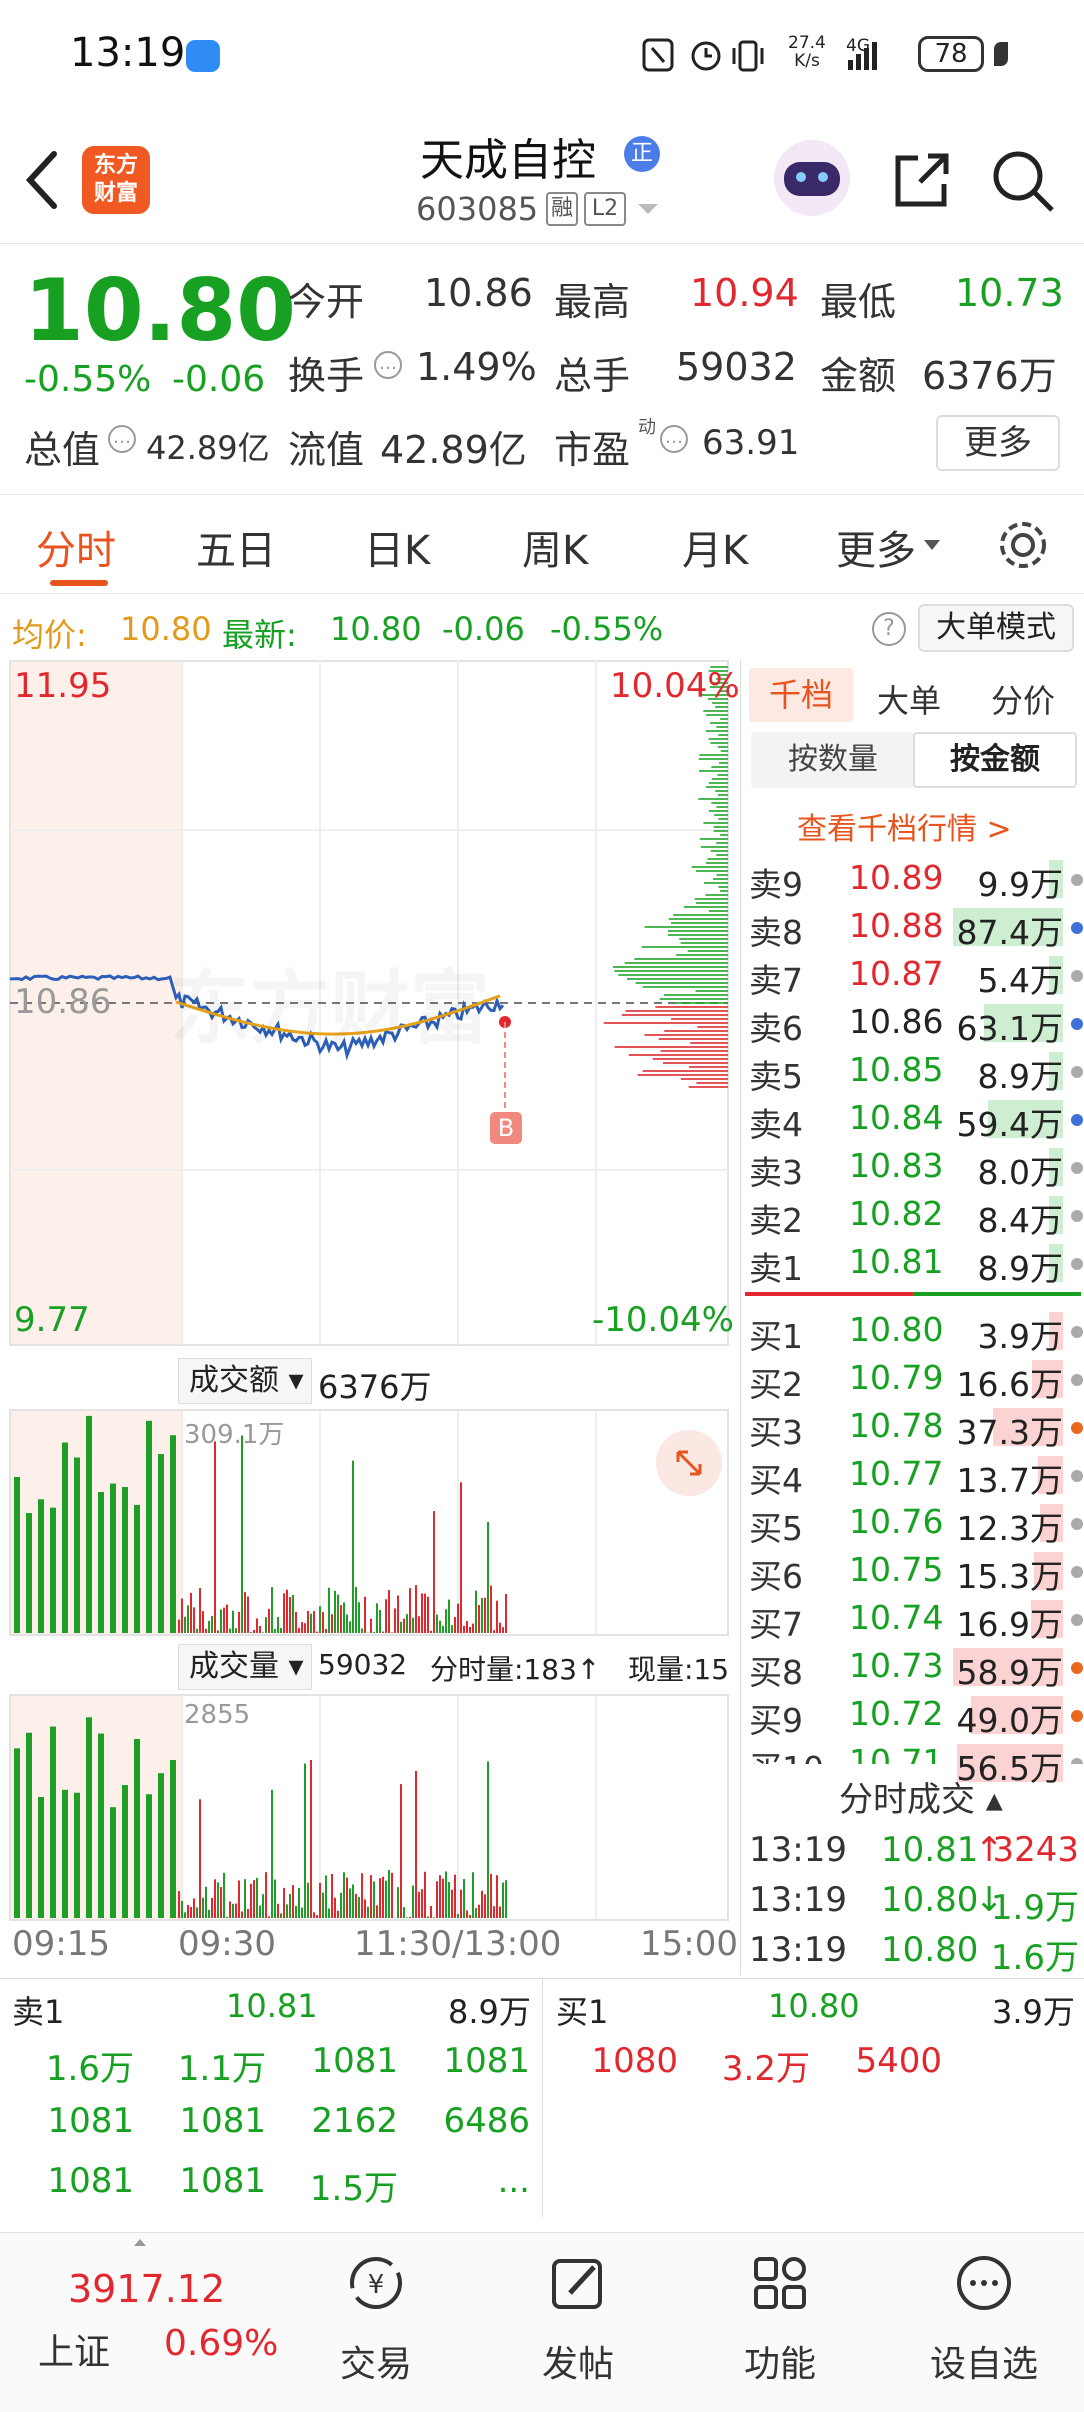  Describe the element at coordinates (909, 699) in the screenshot. I see `tab-big-orders: 大单` at that location.